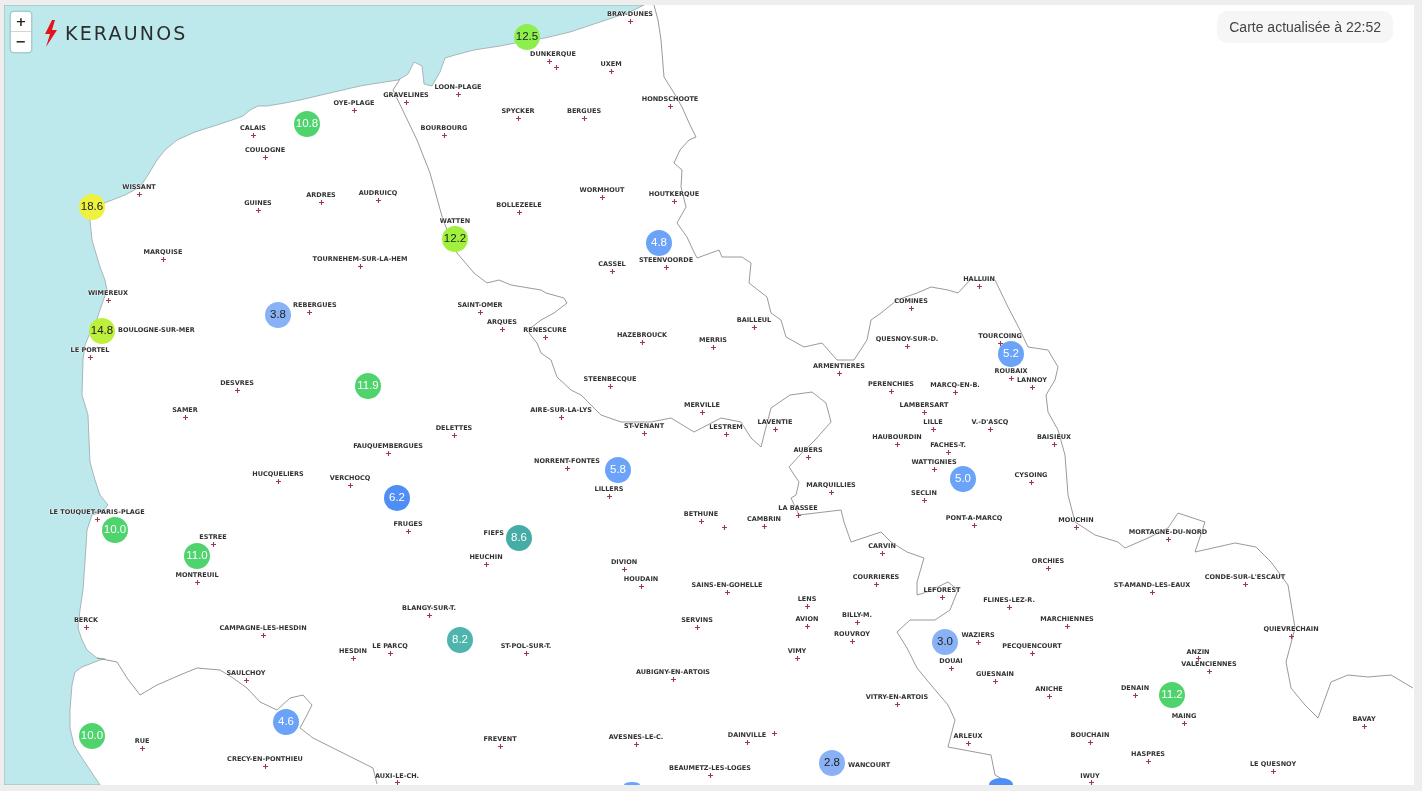  I want to click on value-marker: 8.6, so click(519, 538).